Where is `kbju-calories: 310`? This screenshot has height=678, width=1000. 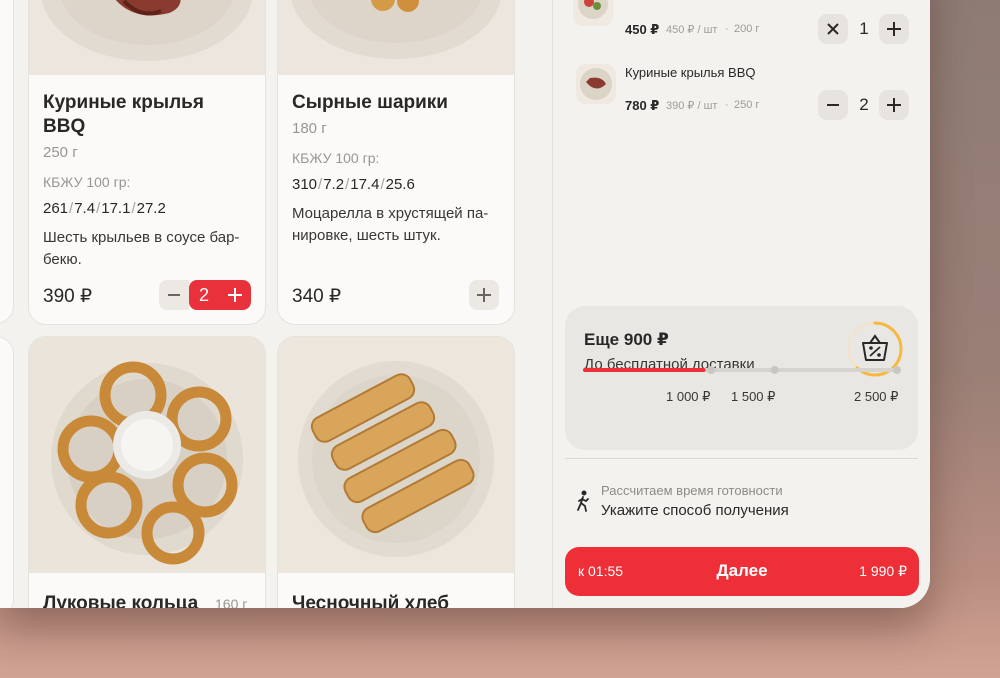
kbju-calories: 310 is located at coordinates (305, 184).